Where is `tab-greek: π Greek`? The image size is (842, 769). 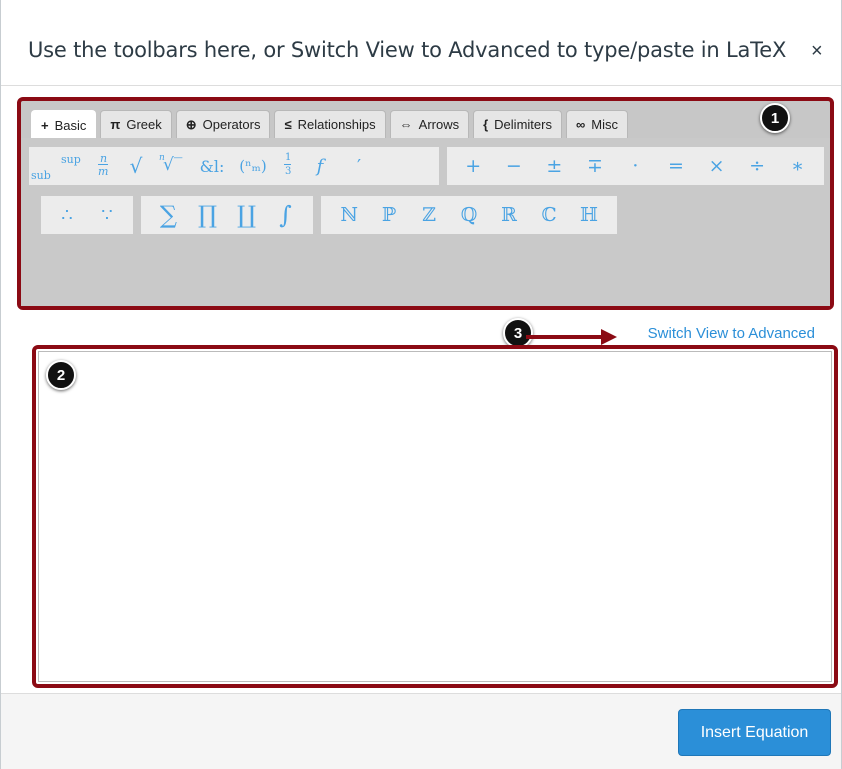
tab-greek: π Greek is located at coordinates (136, 124).